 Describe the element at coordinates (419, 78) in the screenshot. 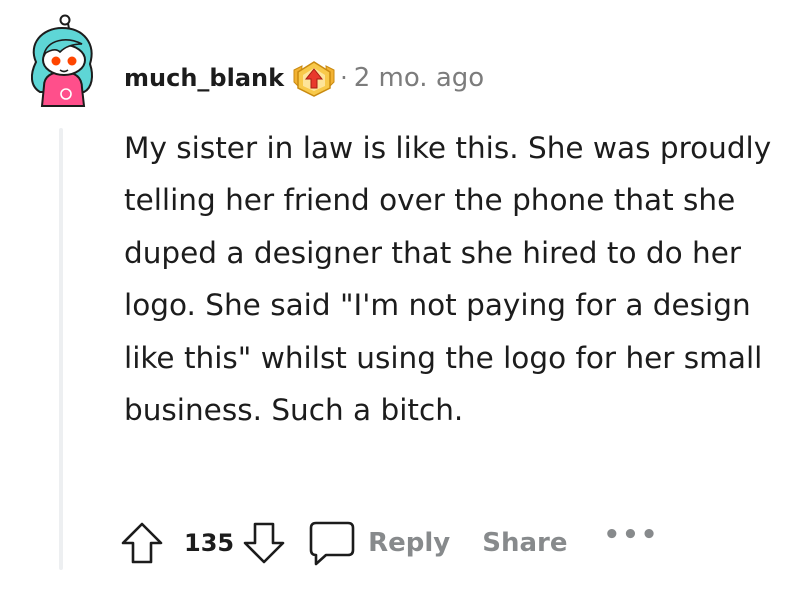

I see `timestamp: 2 mo. ago` at that location.